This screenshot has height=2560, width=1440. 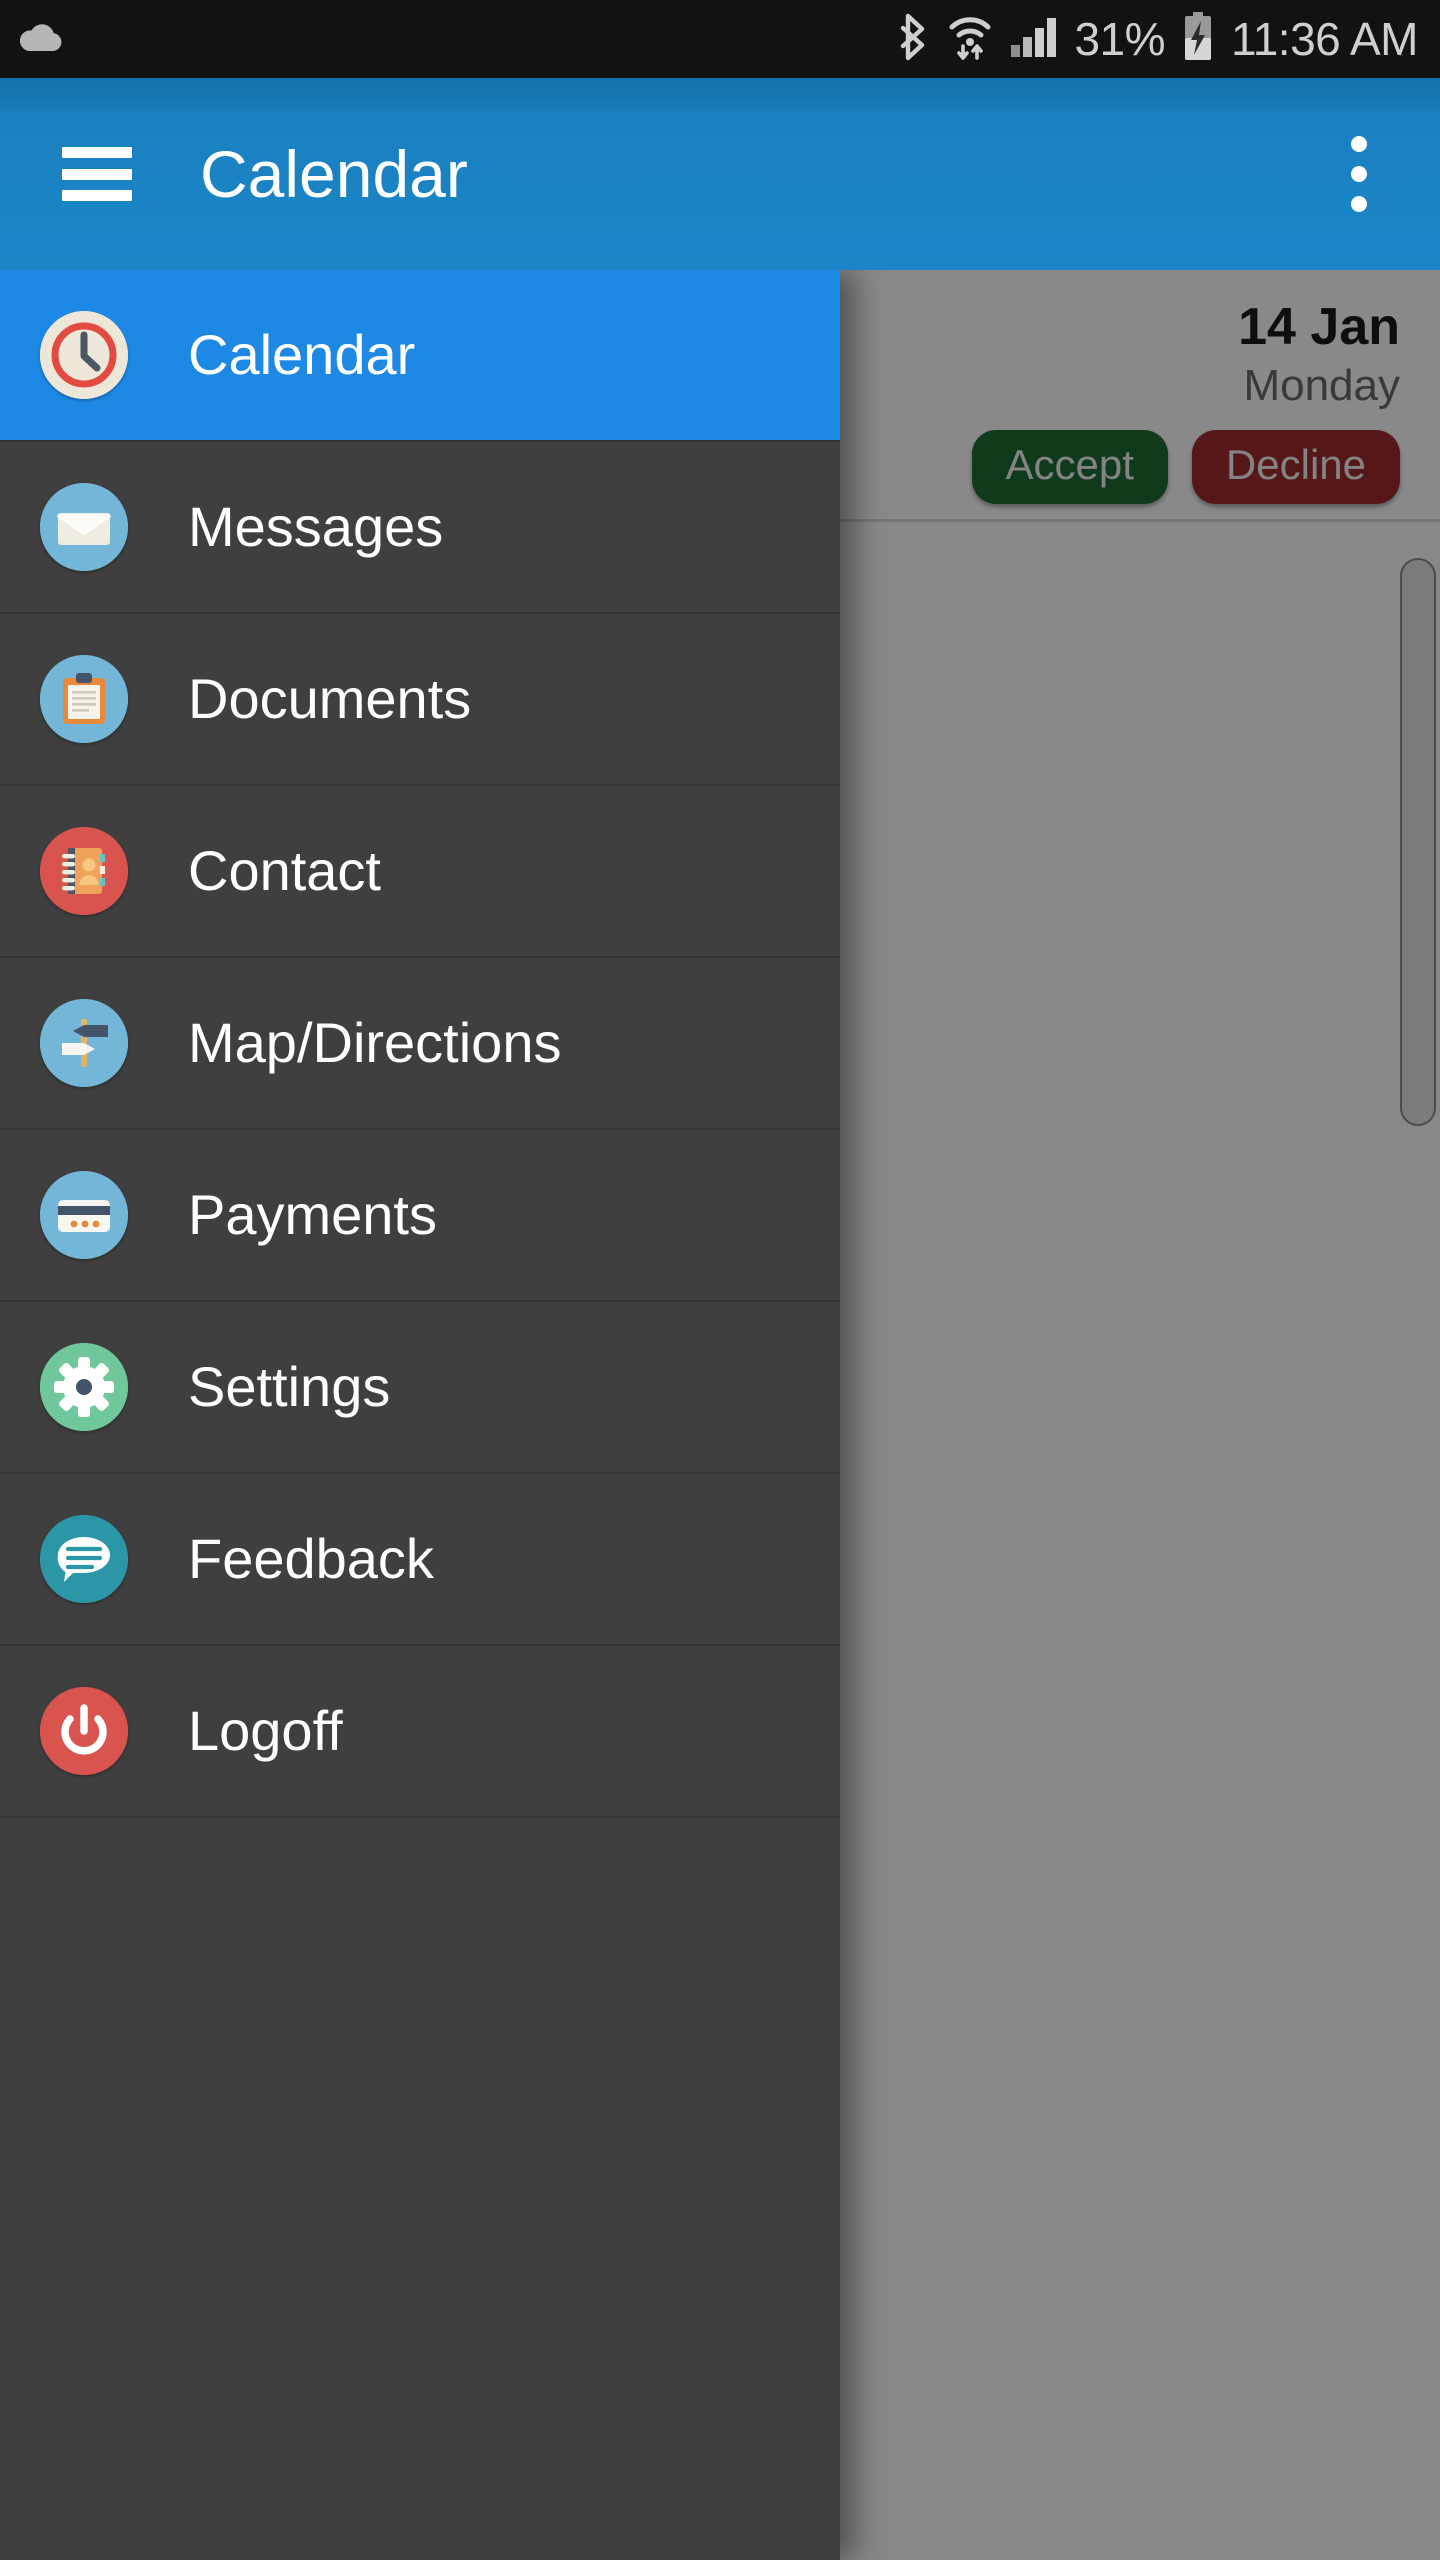 What do you see at coordinates (420, 872) in the screenshot?
I see `sidebar-item-contact: Contact` at bounding box center [420, 872].